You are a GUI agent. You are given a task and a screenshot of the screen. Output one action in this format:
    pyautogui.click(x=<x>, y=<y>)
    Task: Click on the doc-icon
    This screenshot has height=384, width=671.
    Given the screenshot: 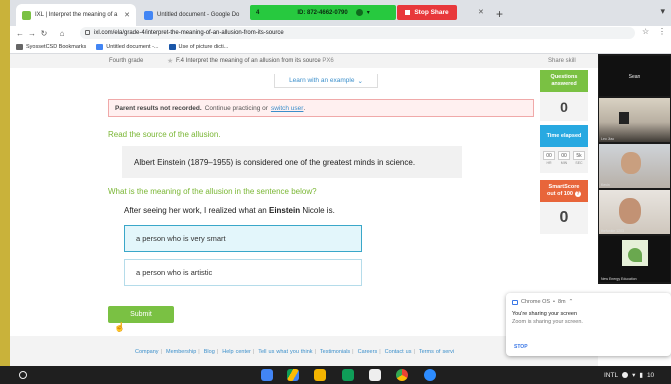 What is the action you would take?
    pyautogui.click(x=172, y=46)
    